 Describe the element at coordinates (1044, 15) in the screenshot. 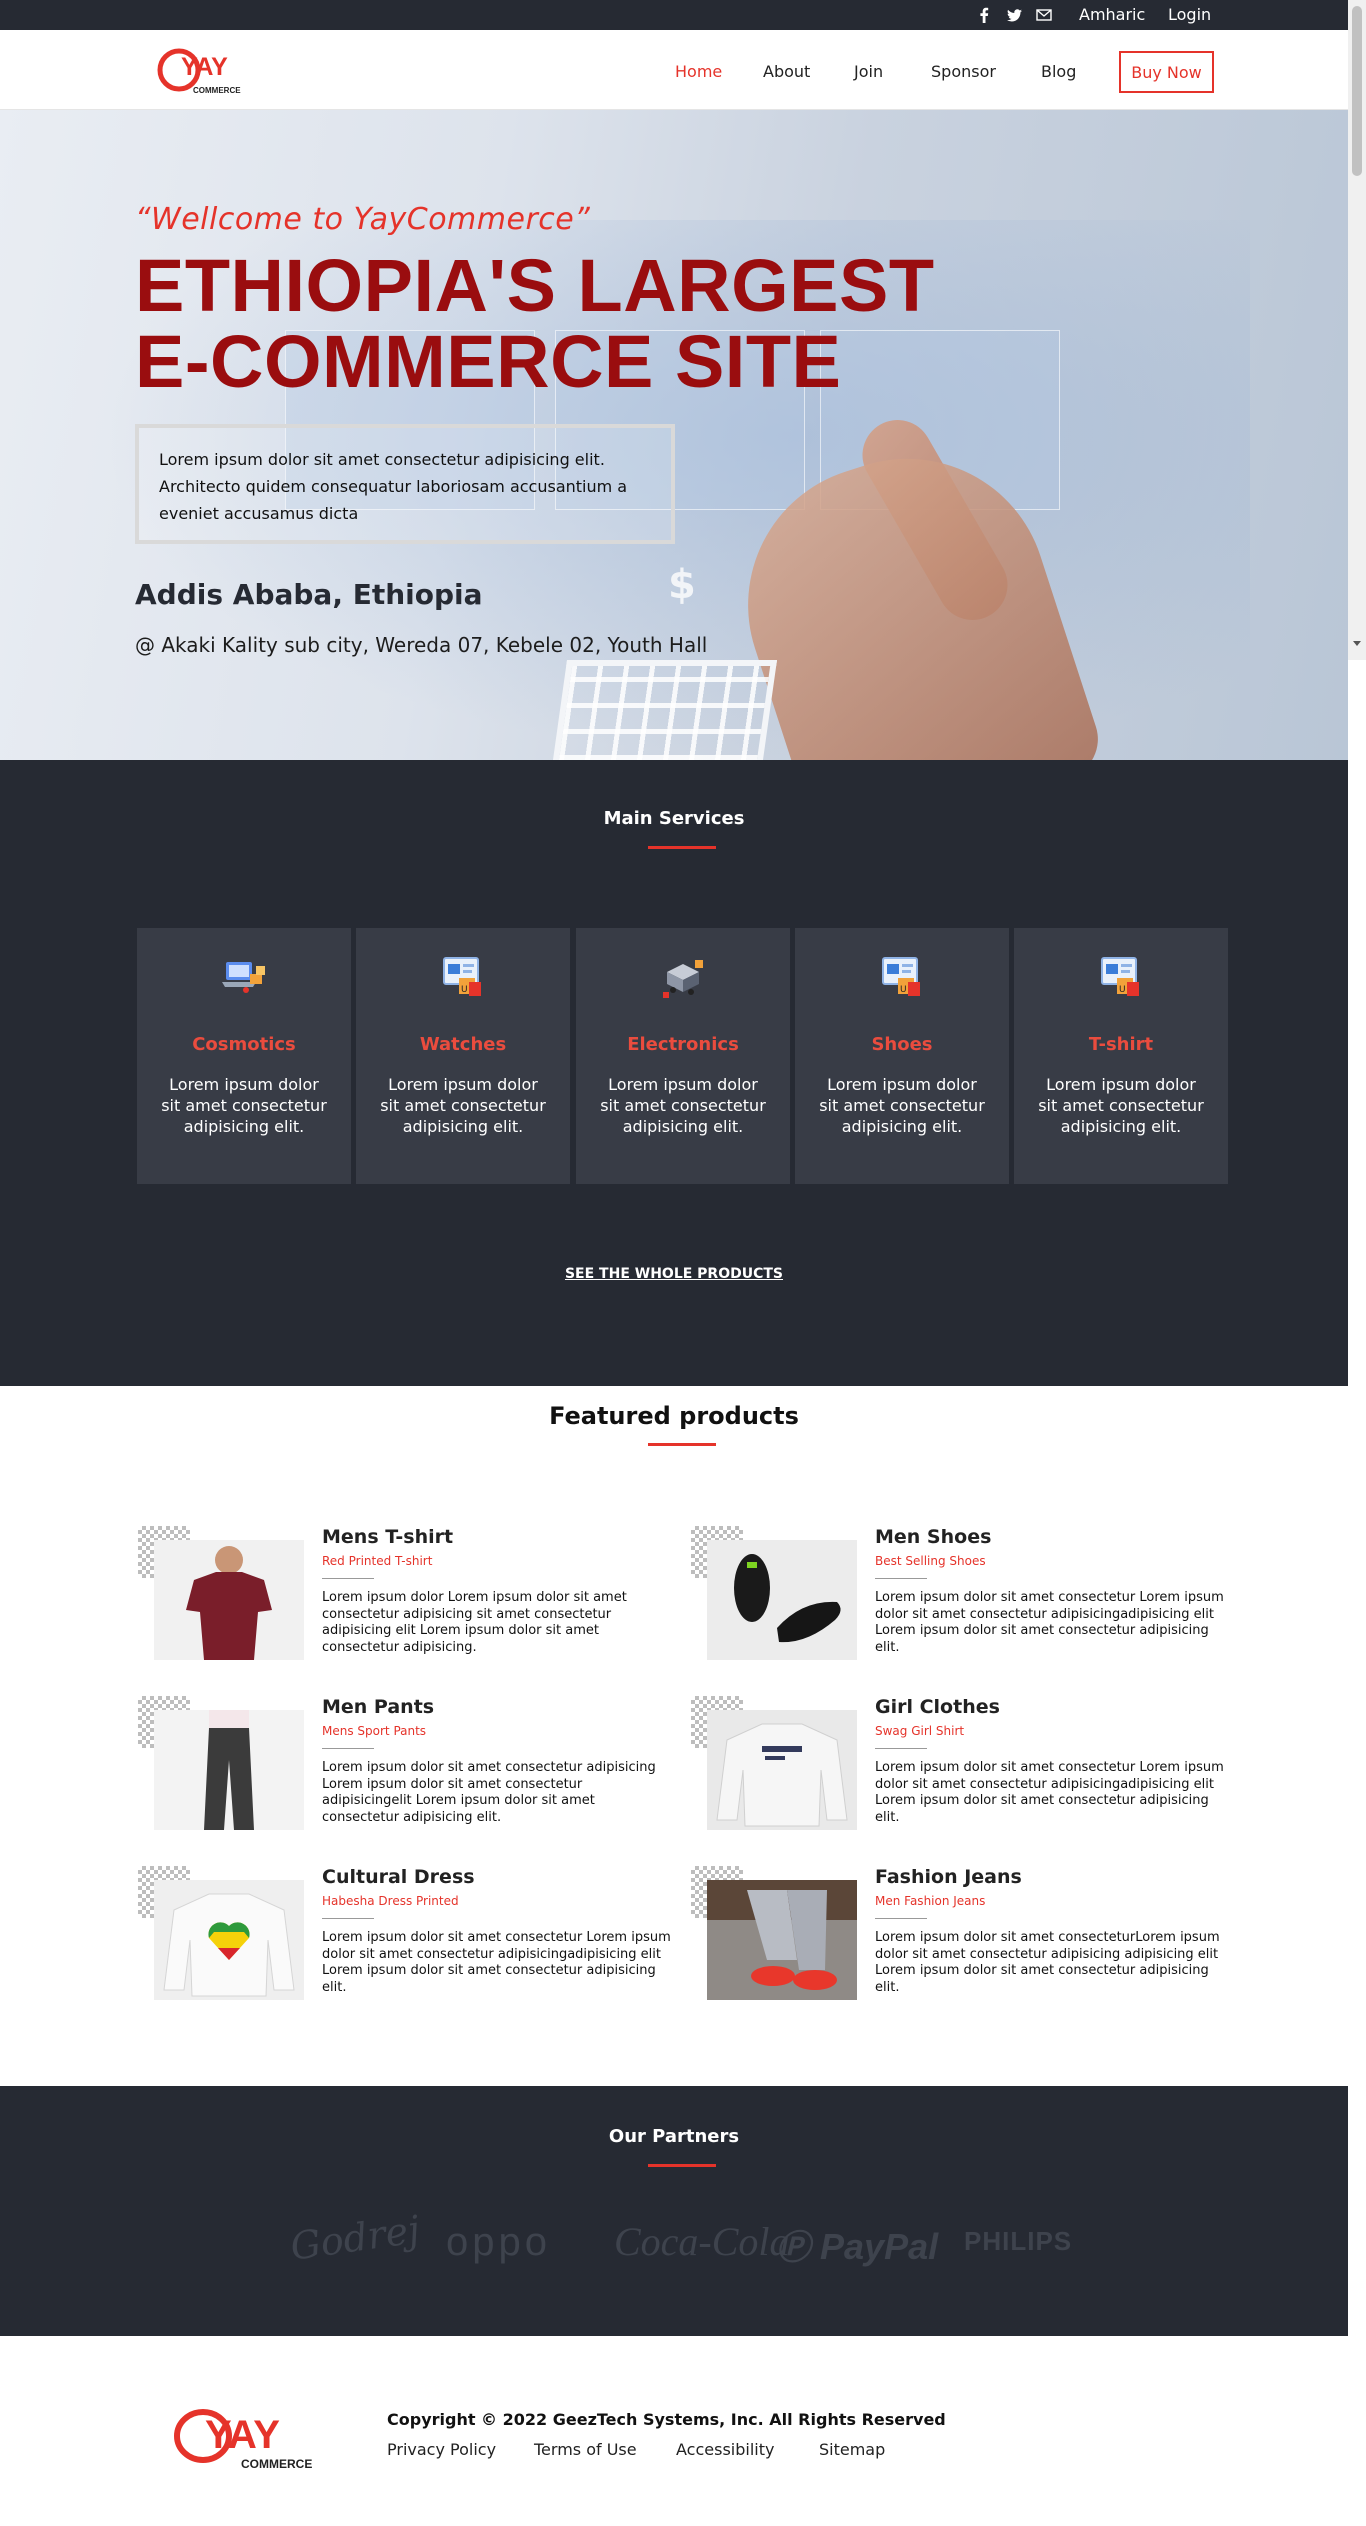

I see `mail-icon` at that location.